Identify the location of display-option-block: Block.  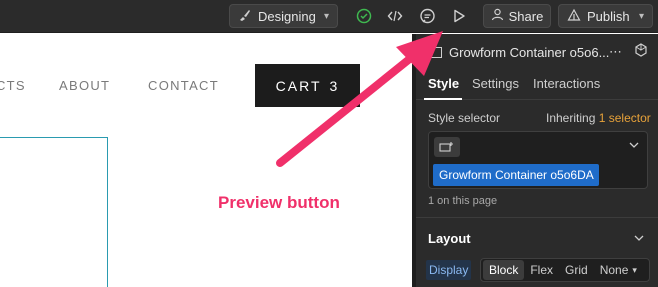
(504, 270).